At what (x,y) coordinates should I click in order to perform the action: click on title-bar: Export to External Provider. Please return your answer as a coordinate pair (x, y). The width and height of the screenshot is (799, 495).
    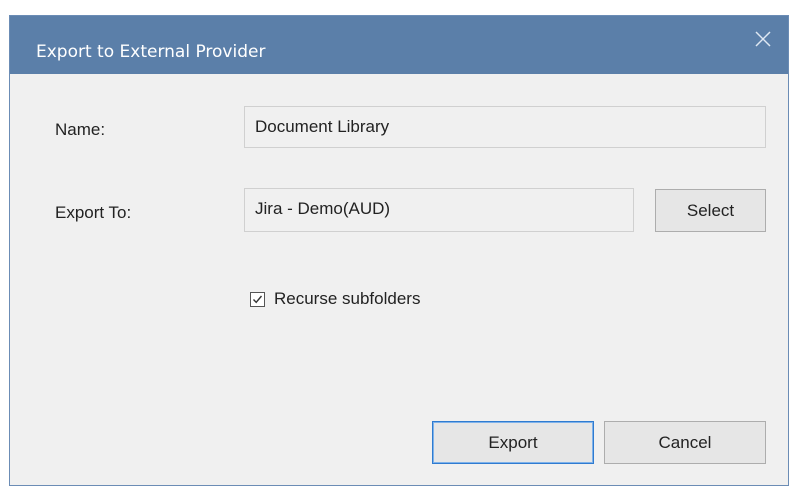
    Looking at the image, I should click on (399, 45).